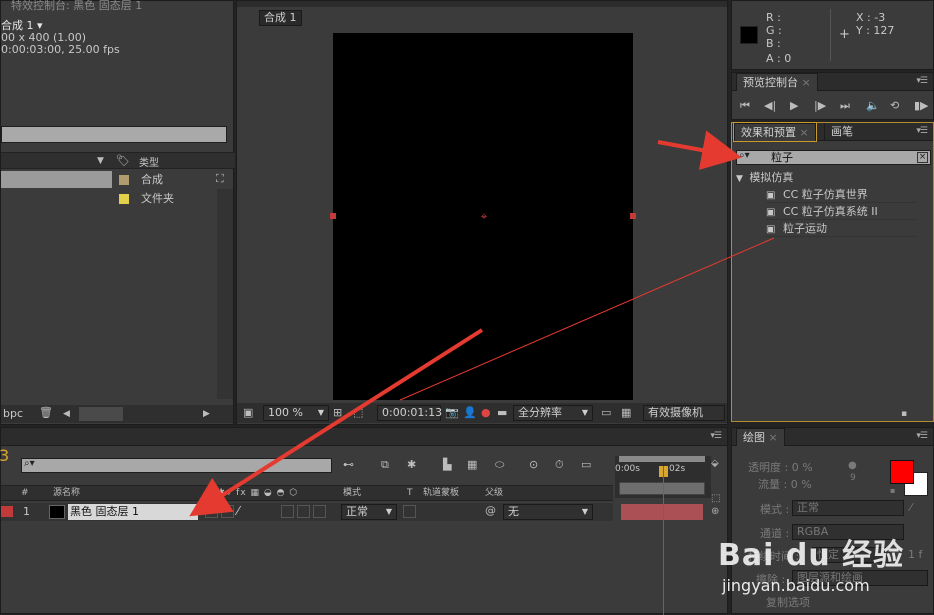 The image size is (934, 615). I want to click on arrow-to-layer, so click(336, 422).